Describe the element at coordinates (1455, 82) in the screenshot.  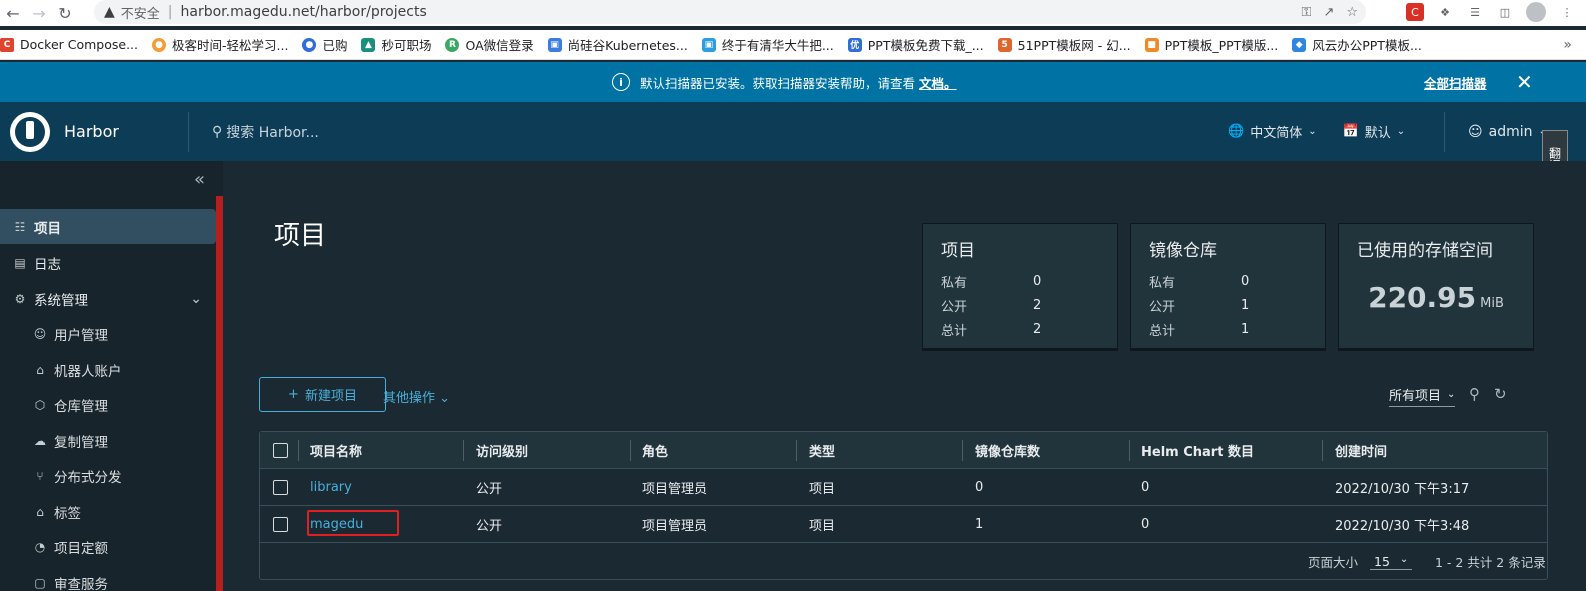
I see `all-scanners-link: 全部扫描器` at that location.